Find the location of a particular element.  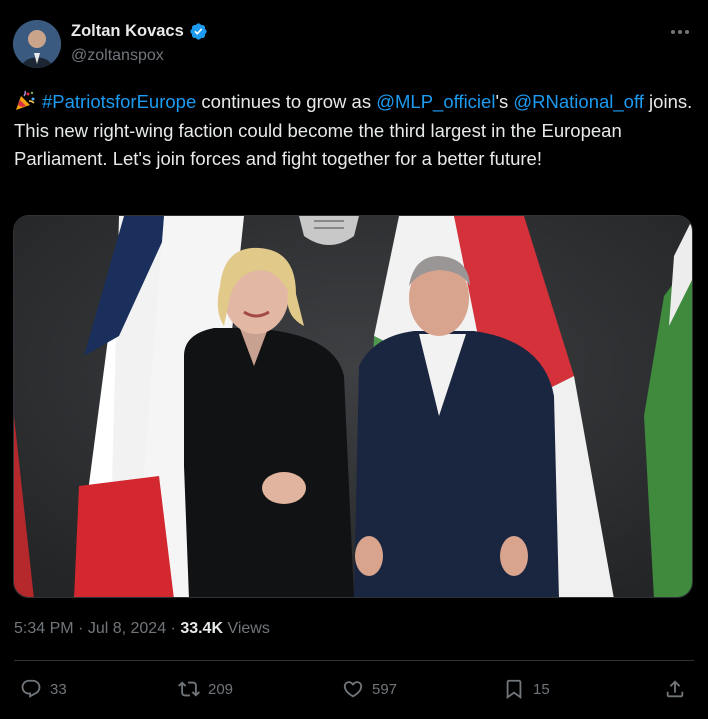

repost-count: 209 is located at coordinates (221, 689).